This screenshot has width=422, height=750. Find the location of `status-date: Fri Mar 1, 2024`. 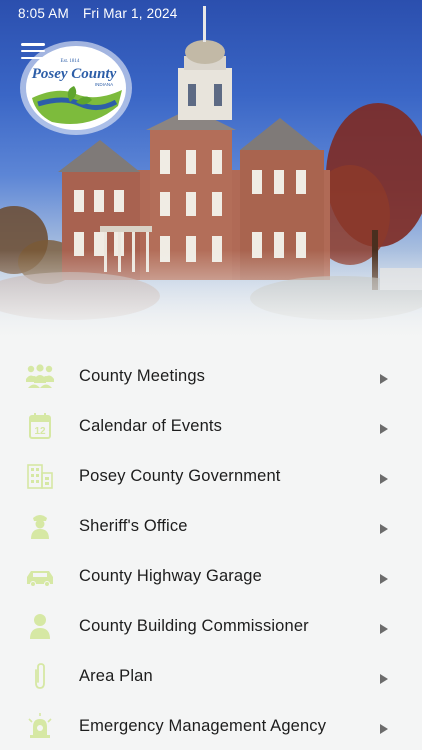

status-date: Fri Mar 1, 2024 is located at coordinates (130, 13).